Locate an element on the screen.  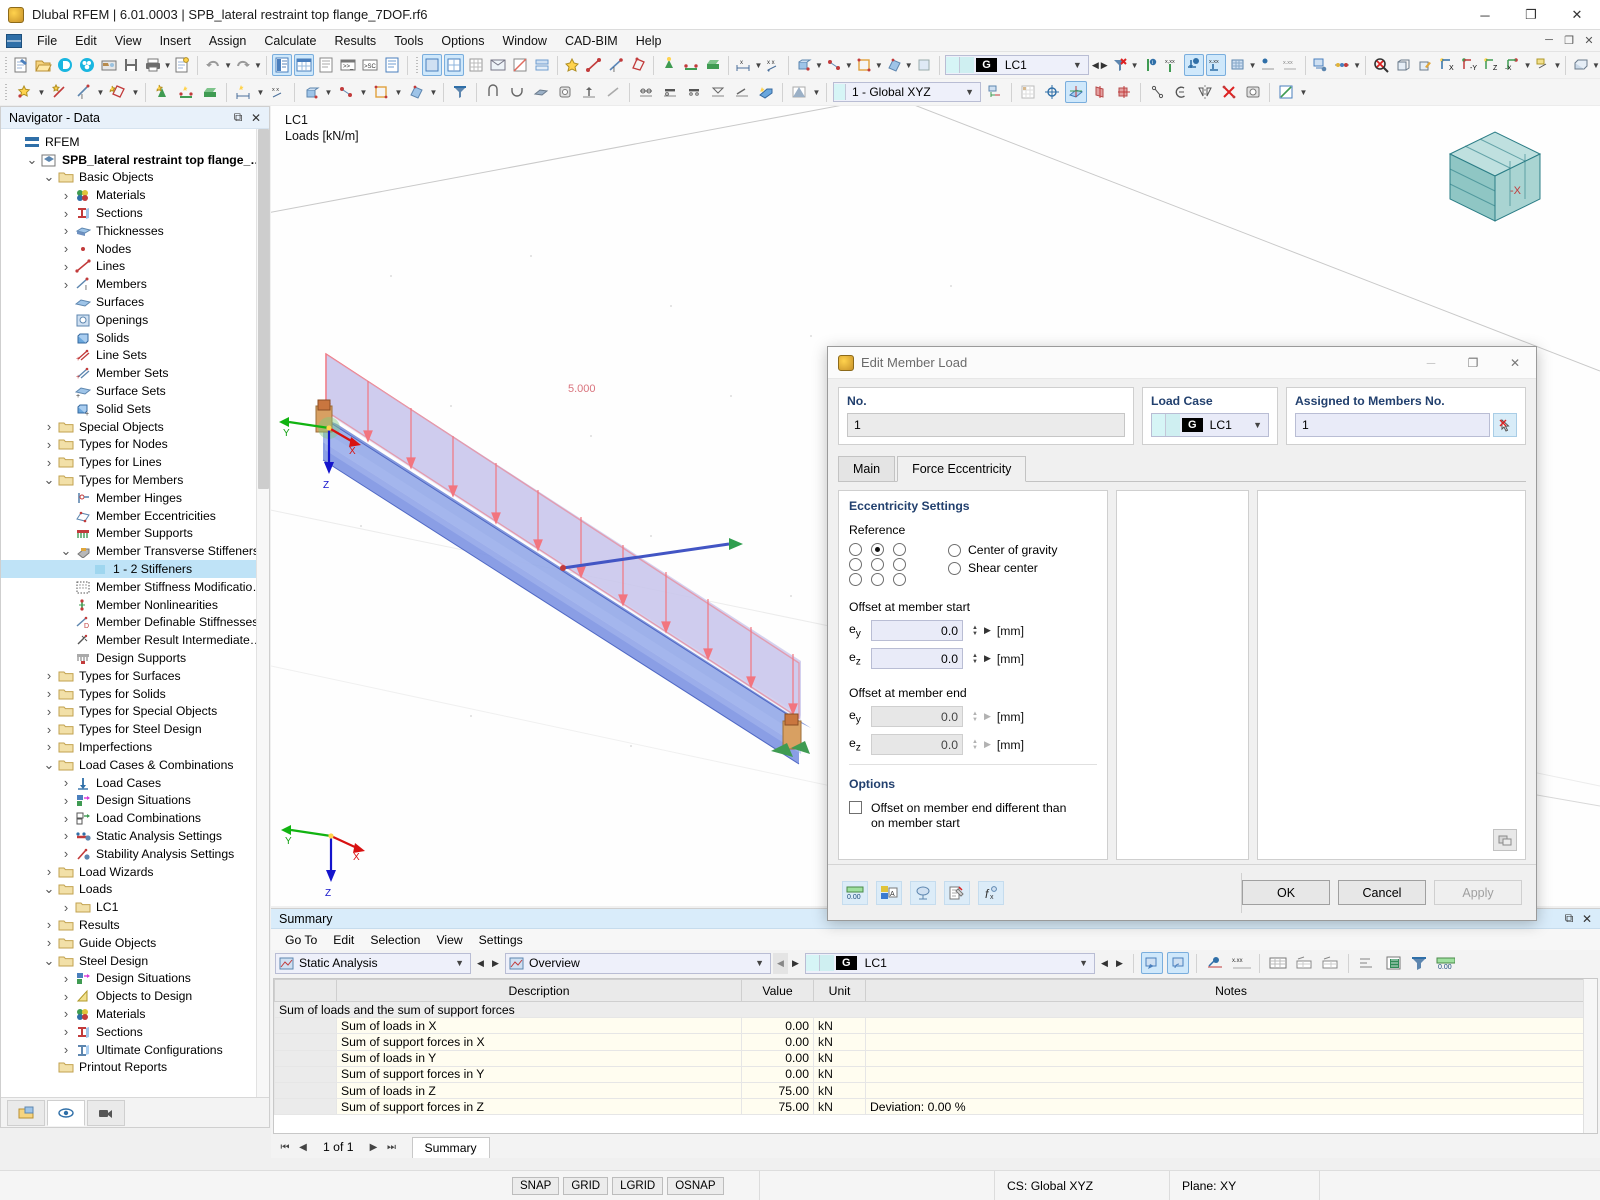
dimension-linear-icon is located at coordinates (243, 92).